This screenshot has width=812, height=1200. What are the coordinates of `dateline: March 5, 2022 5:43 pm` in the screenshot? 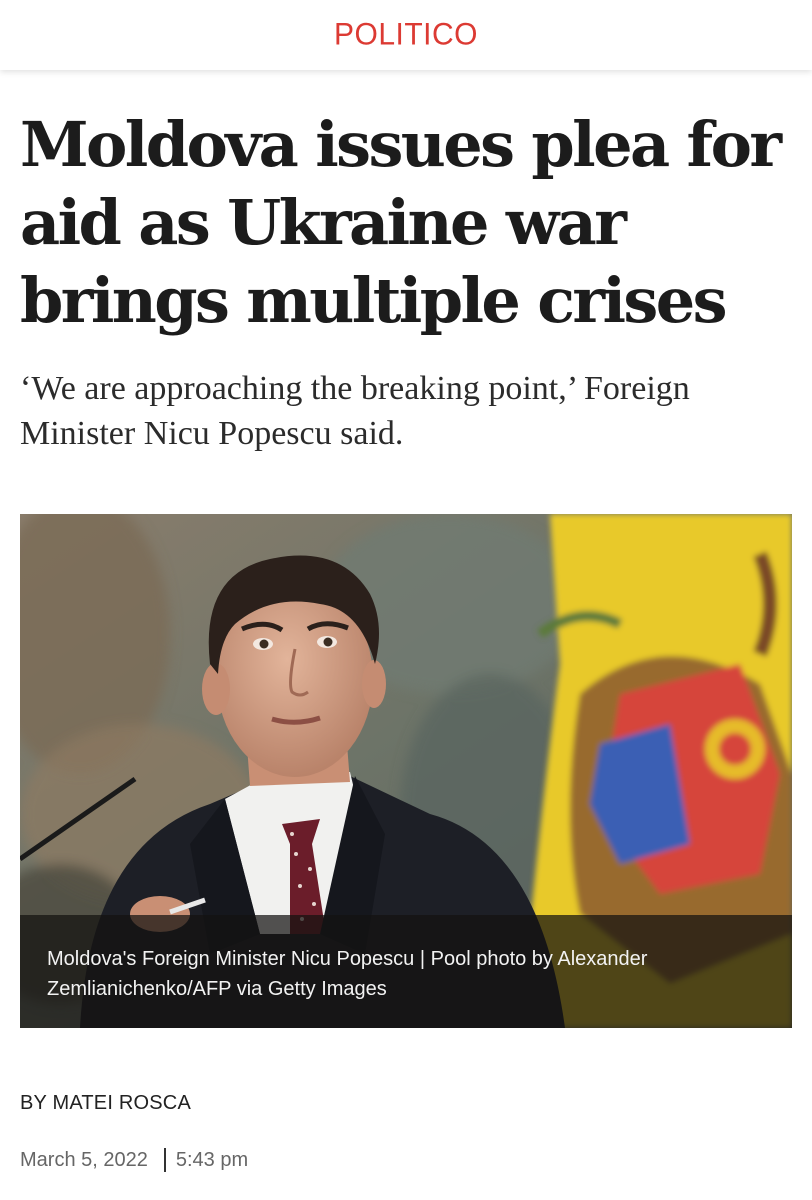 It's located at (134, 1160).